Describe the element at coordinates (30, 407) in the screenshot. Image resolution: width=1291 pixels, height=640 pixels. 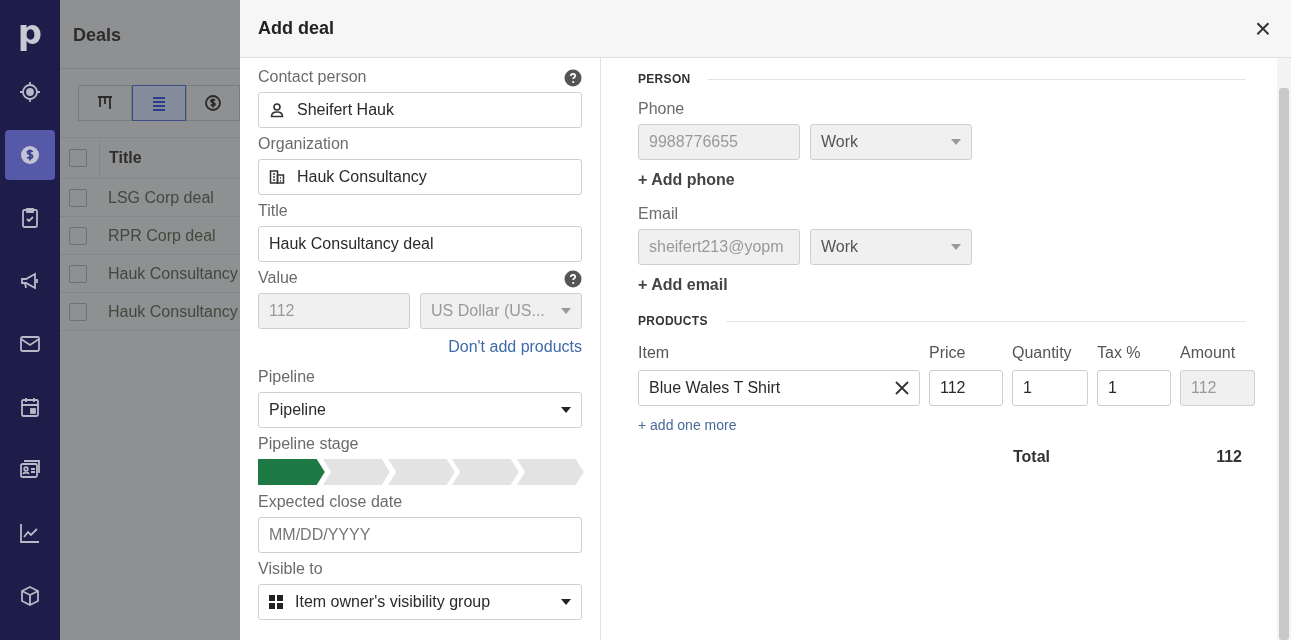
I see `calendar-icon` at that location.